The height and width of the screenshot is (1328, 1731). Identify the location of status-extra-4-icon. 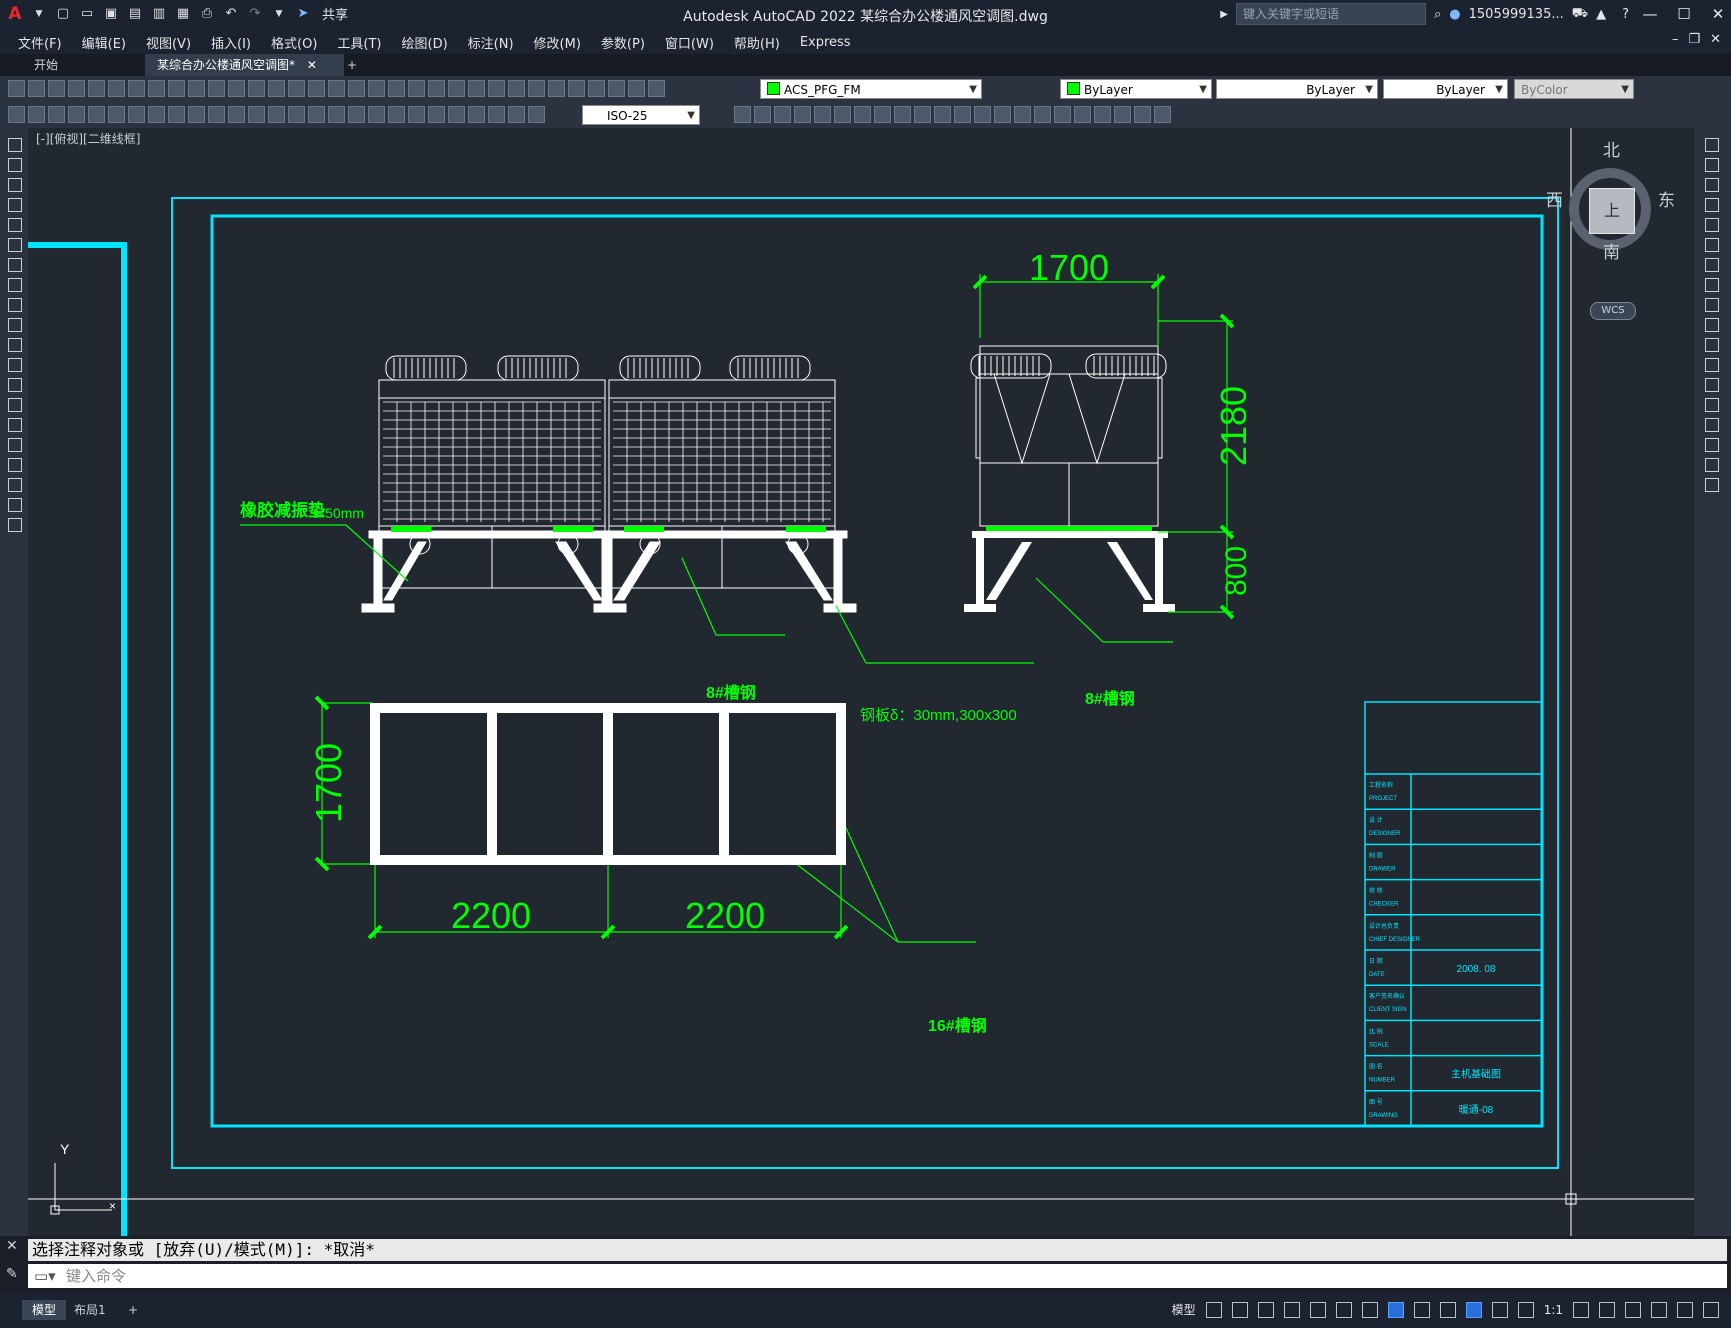
(1659, 1309).